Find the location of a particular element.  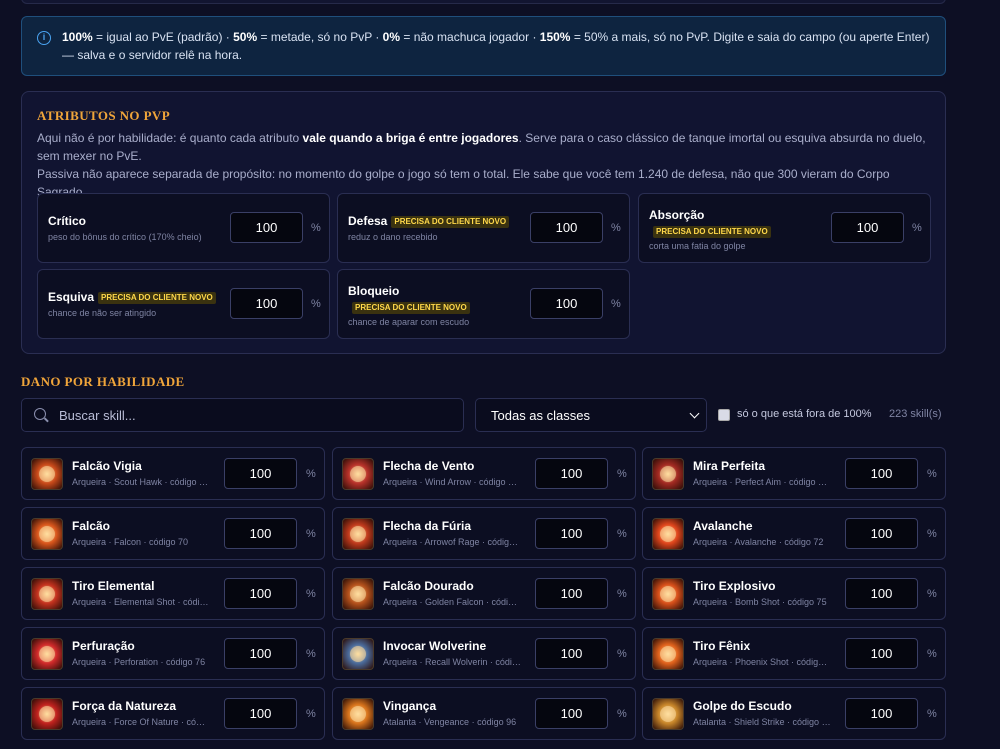

skill-name: Força da Natureza is located at coordinates (124, 706).